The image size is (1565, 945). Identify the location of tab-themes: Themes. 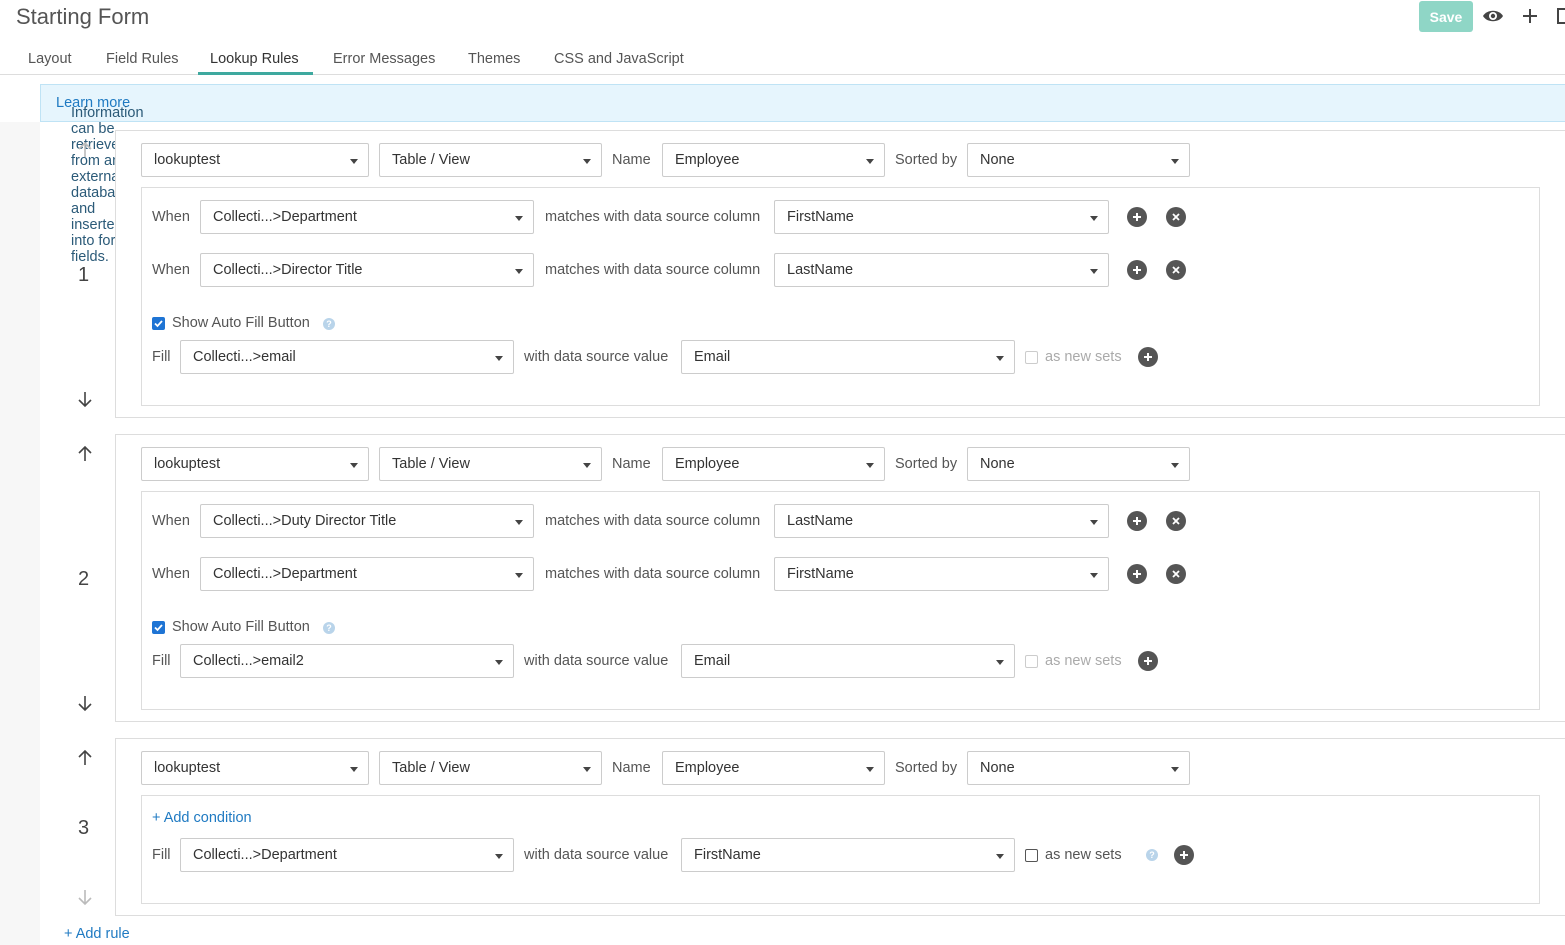
(494, 59).